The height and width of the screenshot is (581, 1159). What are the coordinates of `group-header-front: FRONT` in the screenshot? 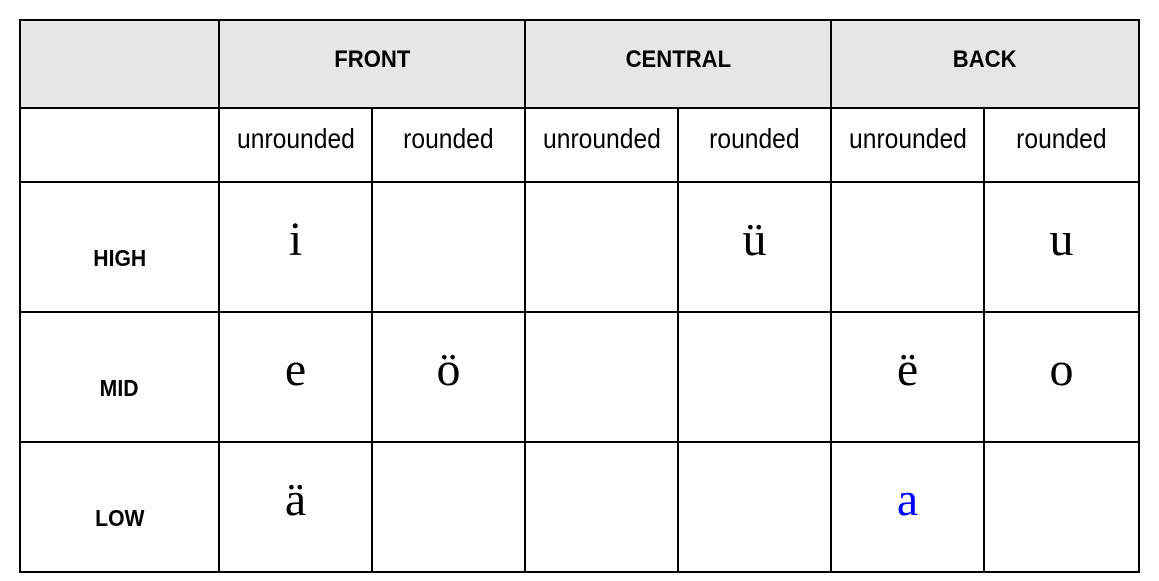 It's located at (372, 64).